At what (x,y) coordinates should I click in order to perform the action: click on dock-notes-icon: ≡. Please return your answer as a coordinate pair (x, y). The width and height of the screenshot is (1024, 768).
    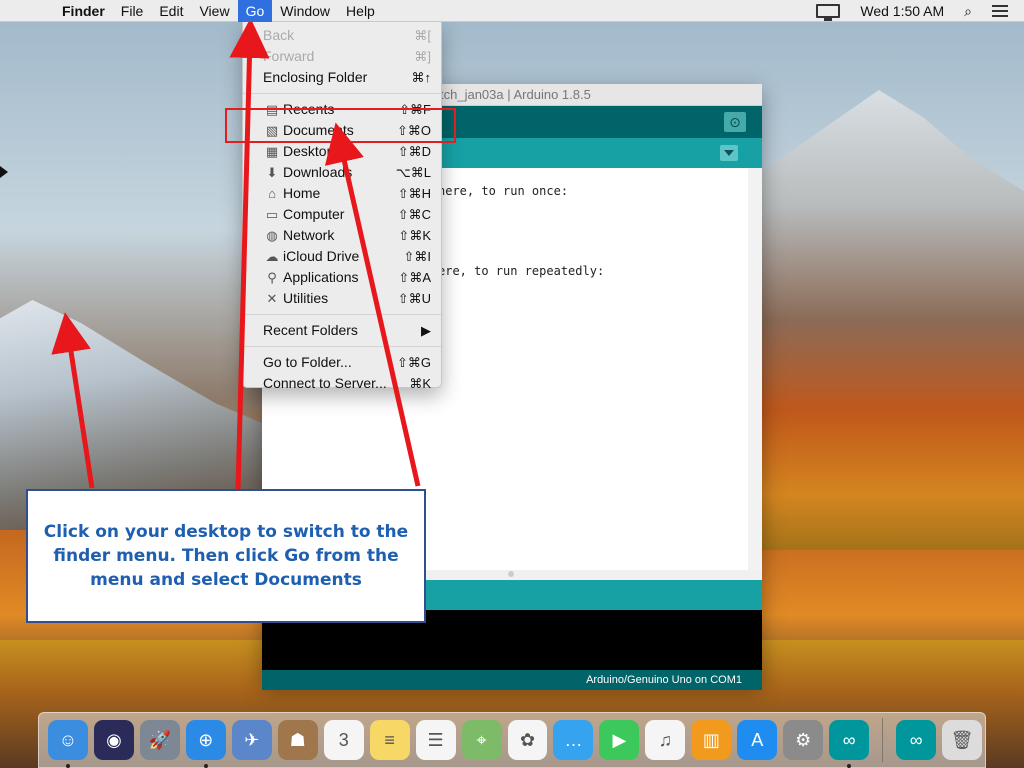
    Looking at the image, I should click on (389, 740).